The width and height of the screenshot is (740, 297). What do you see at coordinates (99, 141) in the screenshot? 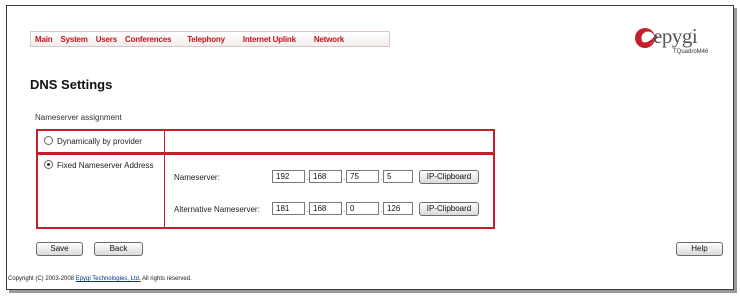
I see `dynamic-provider-label: Dynamically by provider` at bounding box center [99, 141].